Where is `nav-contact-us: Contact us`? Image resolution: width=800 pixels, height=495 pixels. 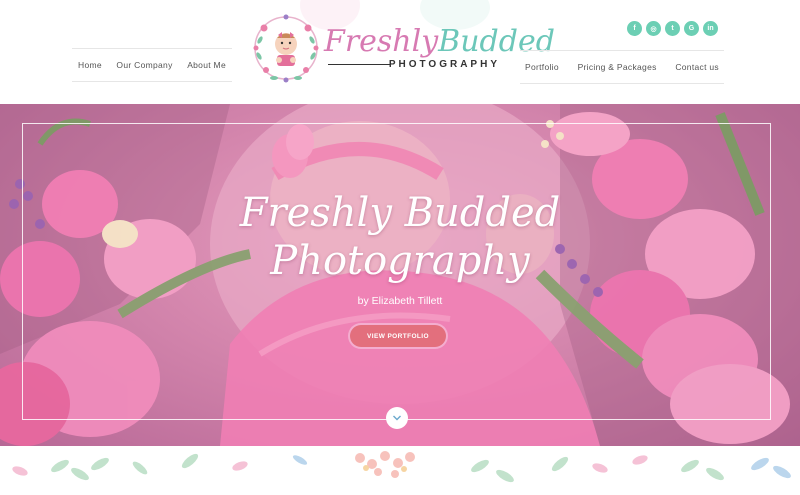 nav-contact-us: Contact us is located at coordinates (697, 67).